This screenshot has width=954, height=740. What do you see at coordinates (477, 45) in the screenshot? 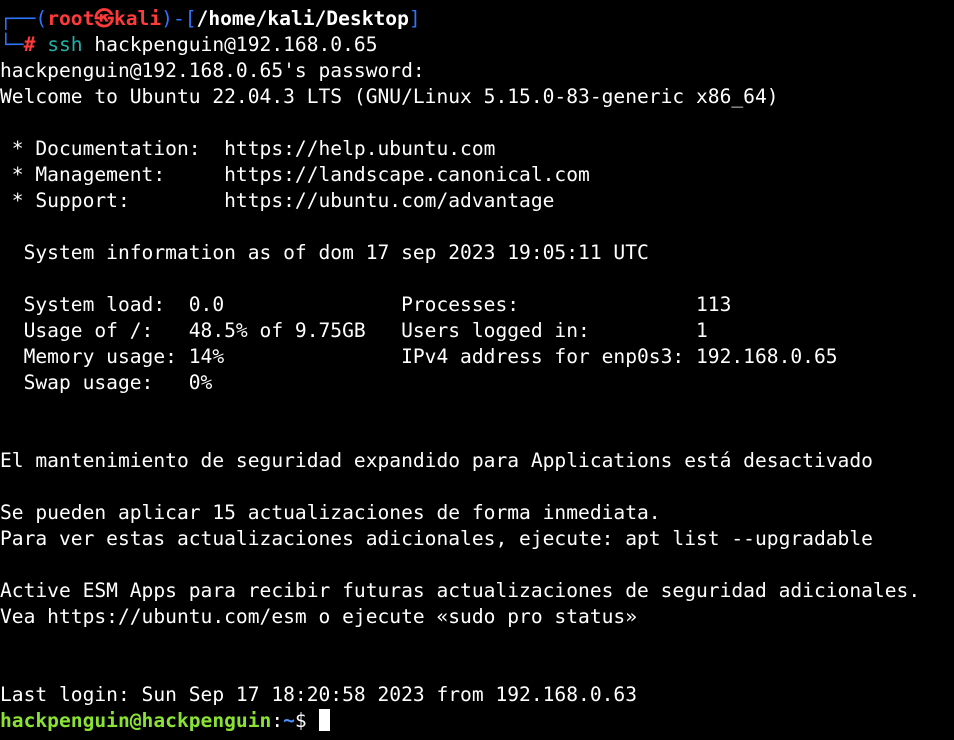
I see `kali-prompt-line-2: └─# ssh hackpenguin@192.168.0.65` at bounding box center [477, 45].